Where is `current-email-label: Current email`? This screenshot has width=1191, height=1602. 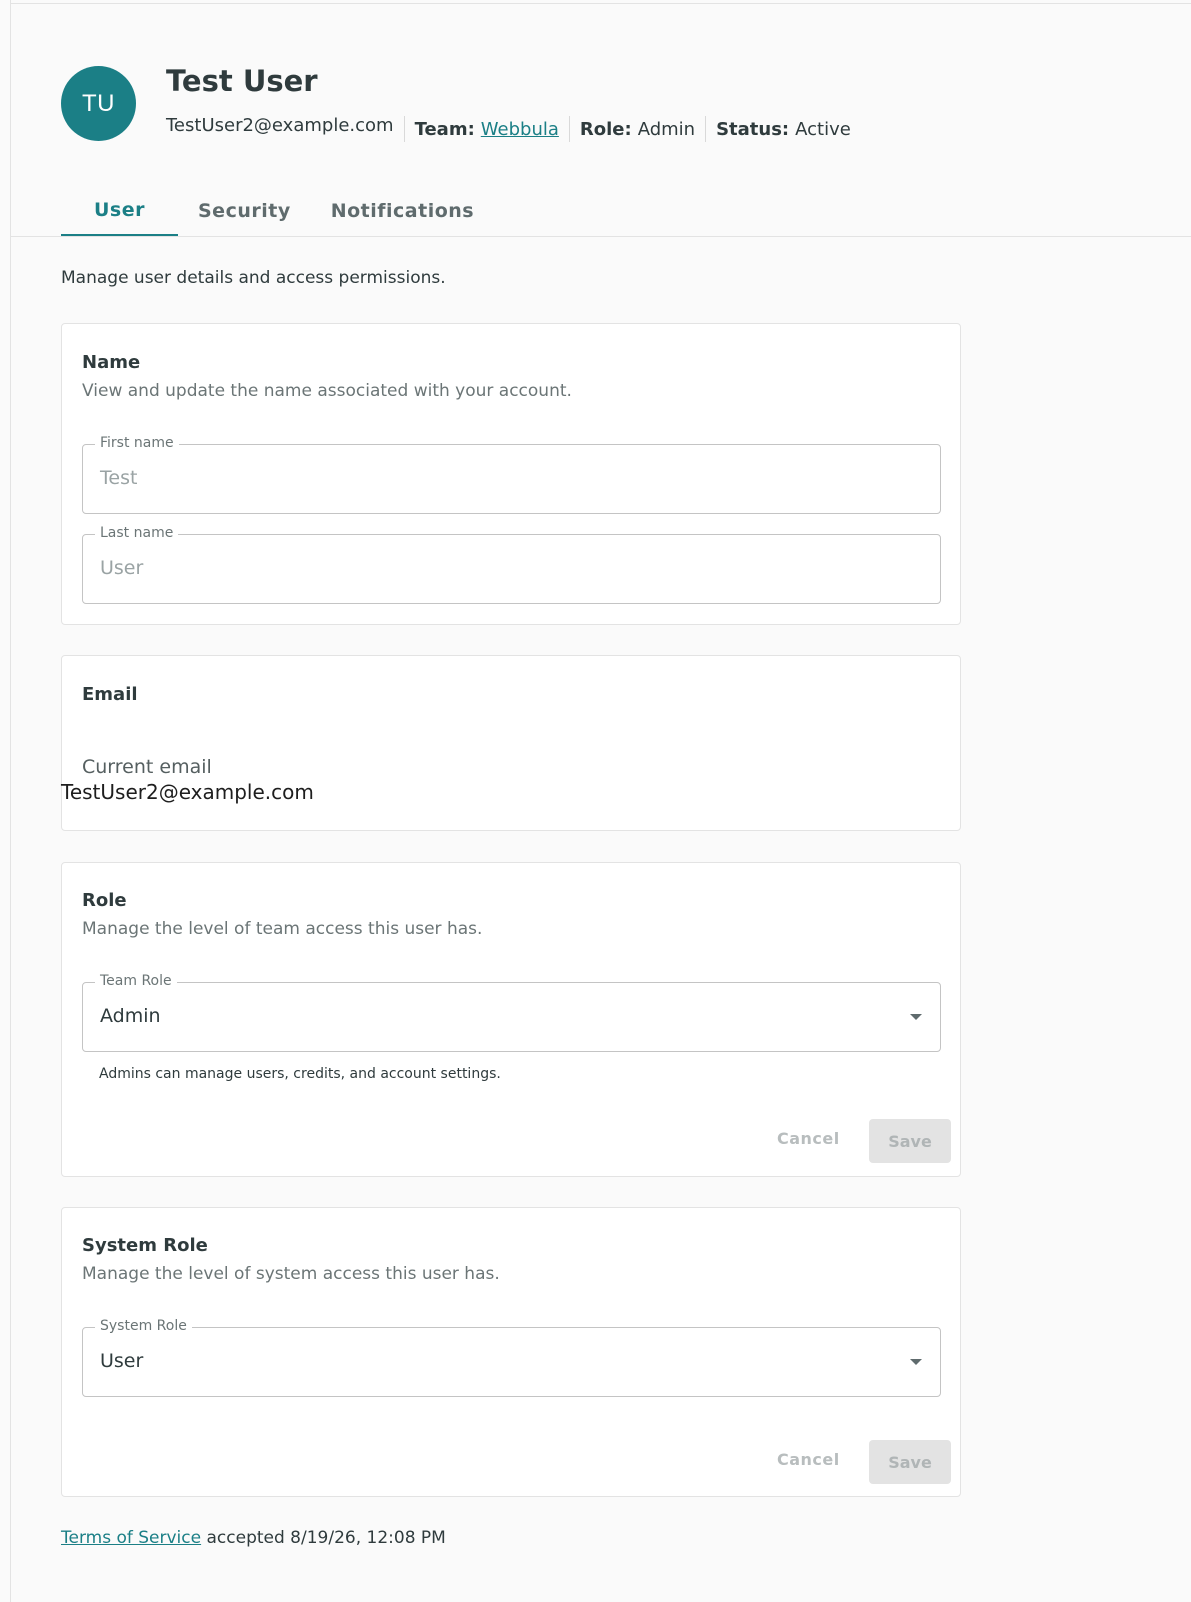
current-email-label: Current email is located at coordinates (147, 767).